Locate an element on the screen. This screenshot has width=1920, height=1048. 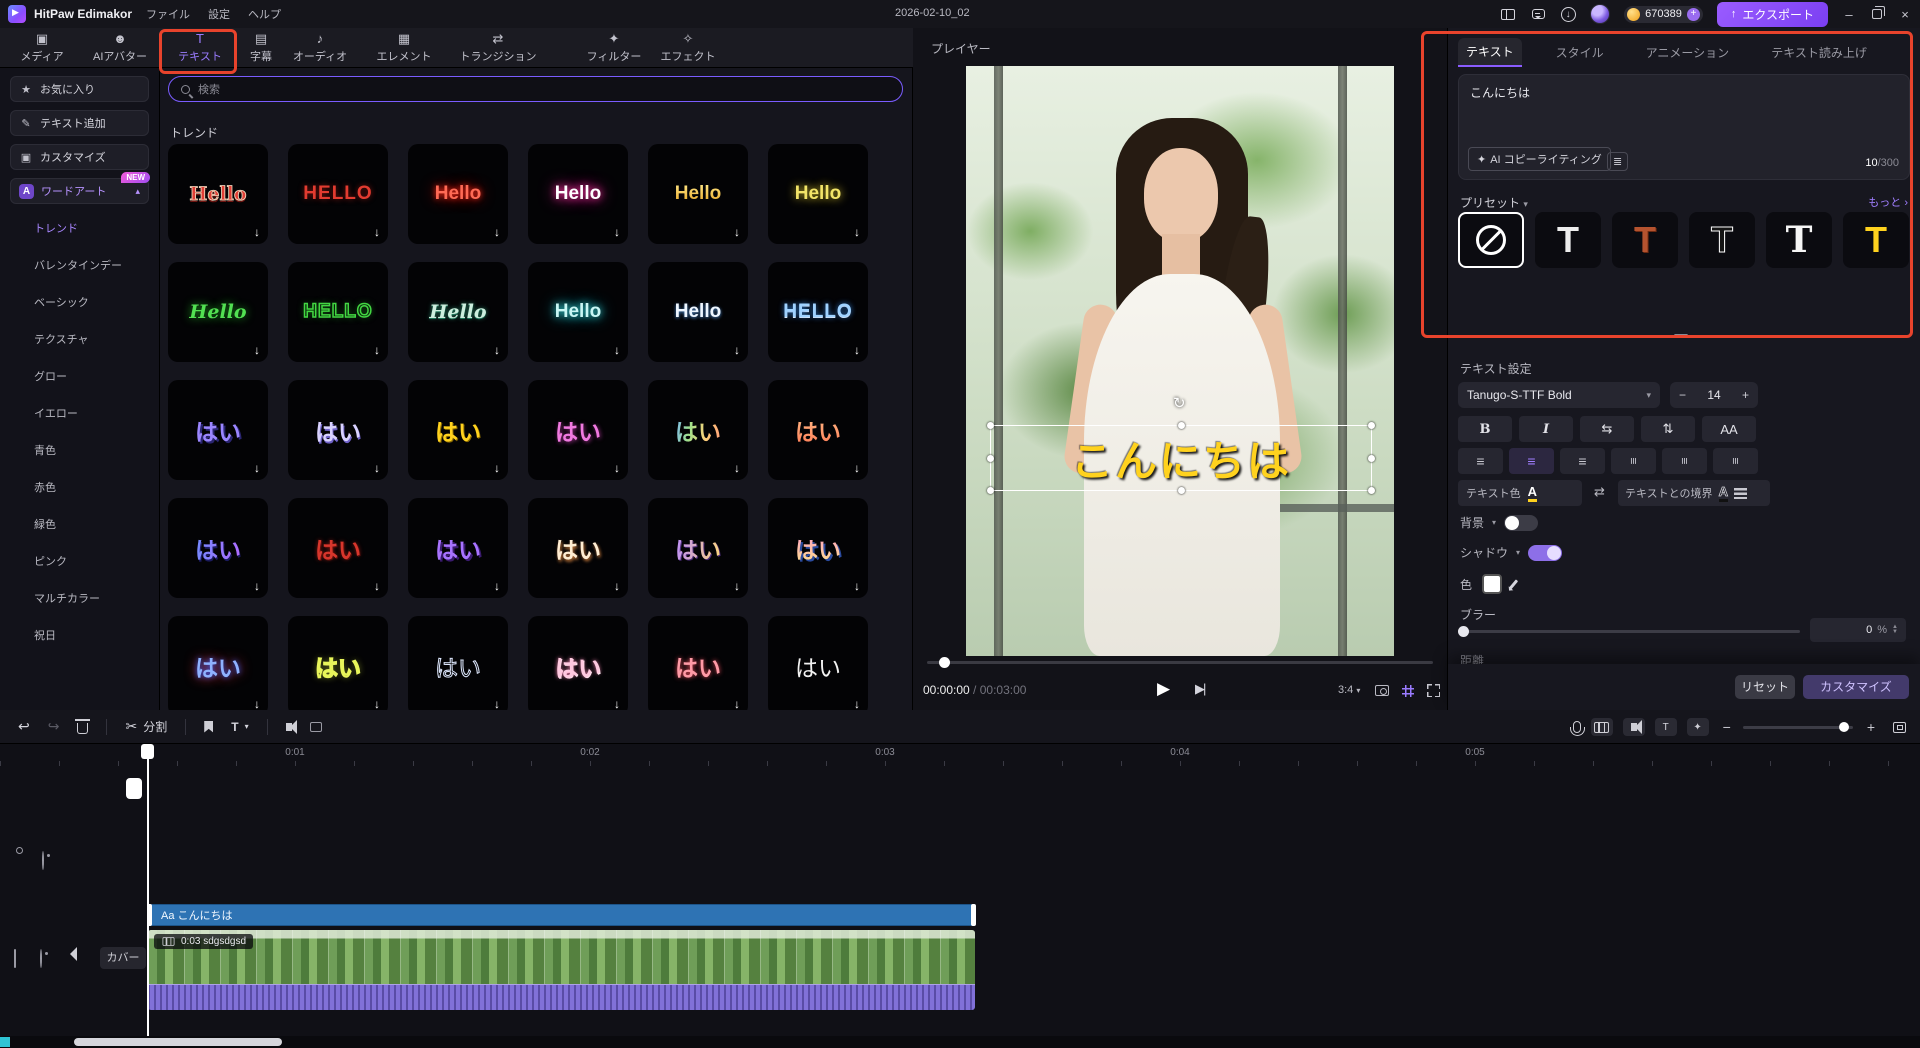
eyedropper-icon is located at coordinates (1513, 584).